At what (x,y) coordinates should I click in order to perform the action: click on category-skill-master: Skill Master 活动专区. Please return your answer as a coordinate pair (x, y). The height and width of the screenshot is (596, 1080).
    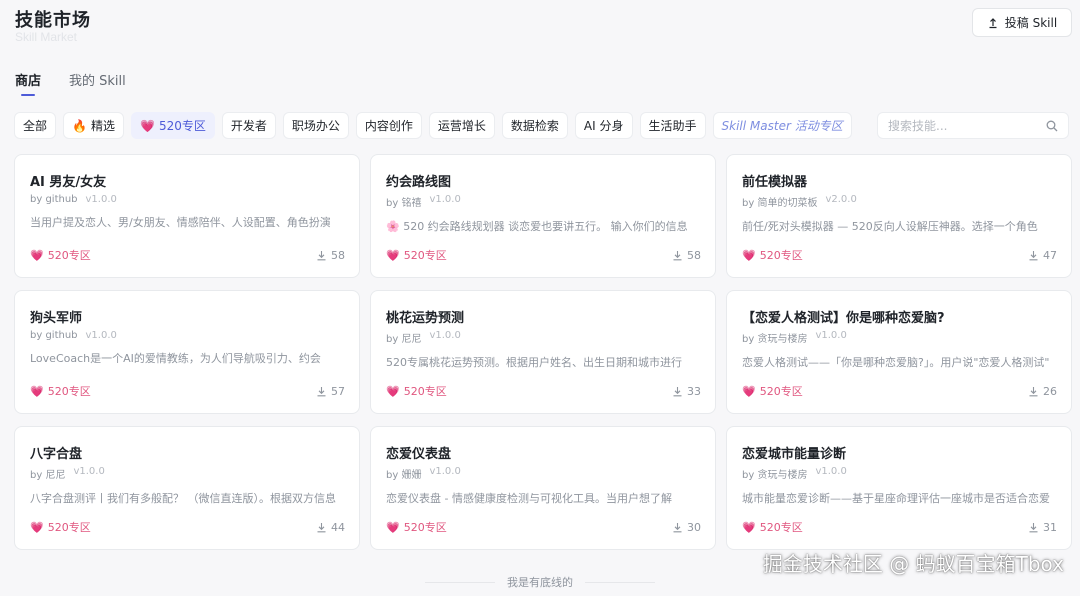
    Looking at the image, I should click on (782, 125).